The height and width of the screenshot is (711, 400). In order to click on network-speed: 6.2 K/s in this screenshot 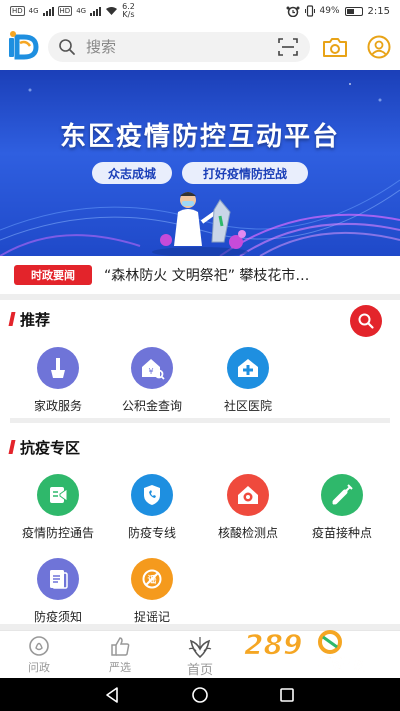, I will do `click(128, 11)`.